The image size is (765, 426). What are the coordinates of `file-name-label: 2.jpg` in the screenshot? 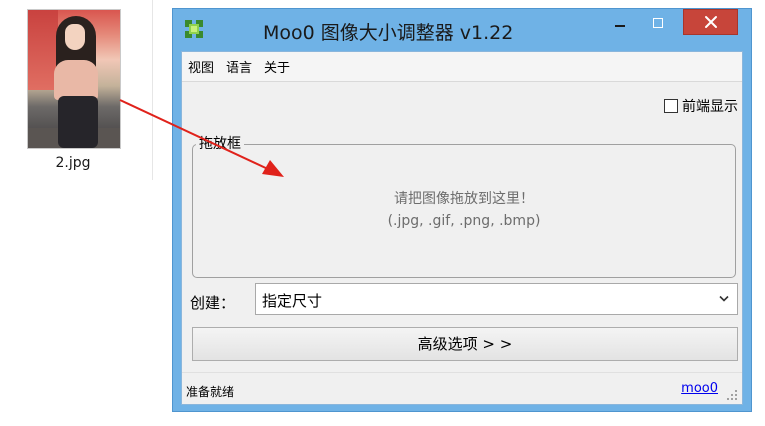 It's located at (73, 163).